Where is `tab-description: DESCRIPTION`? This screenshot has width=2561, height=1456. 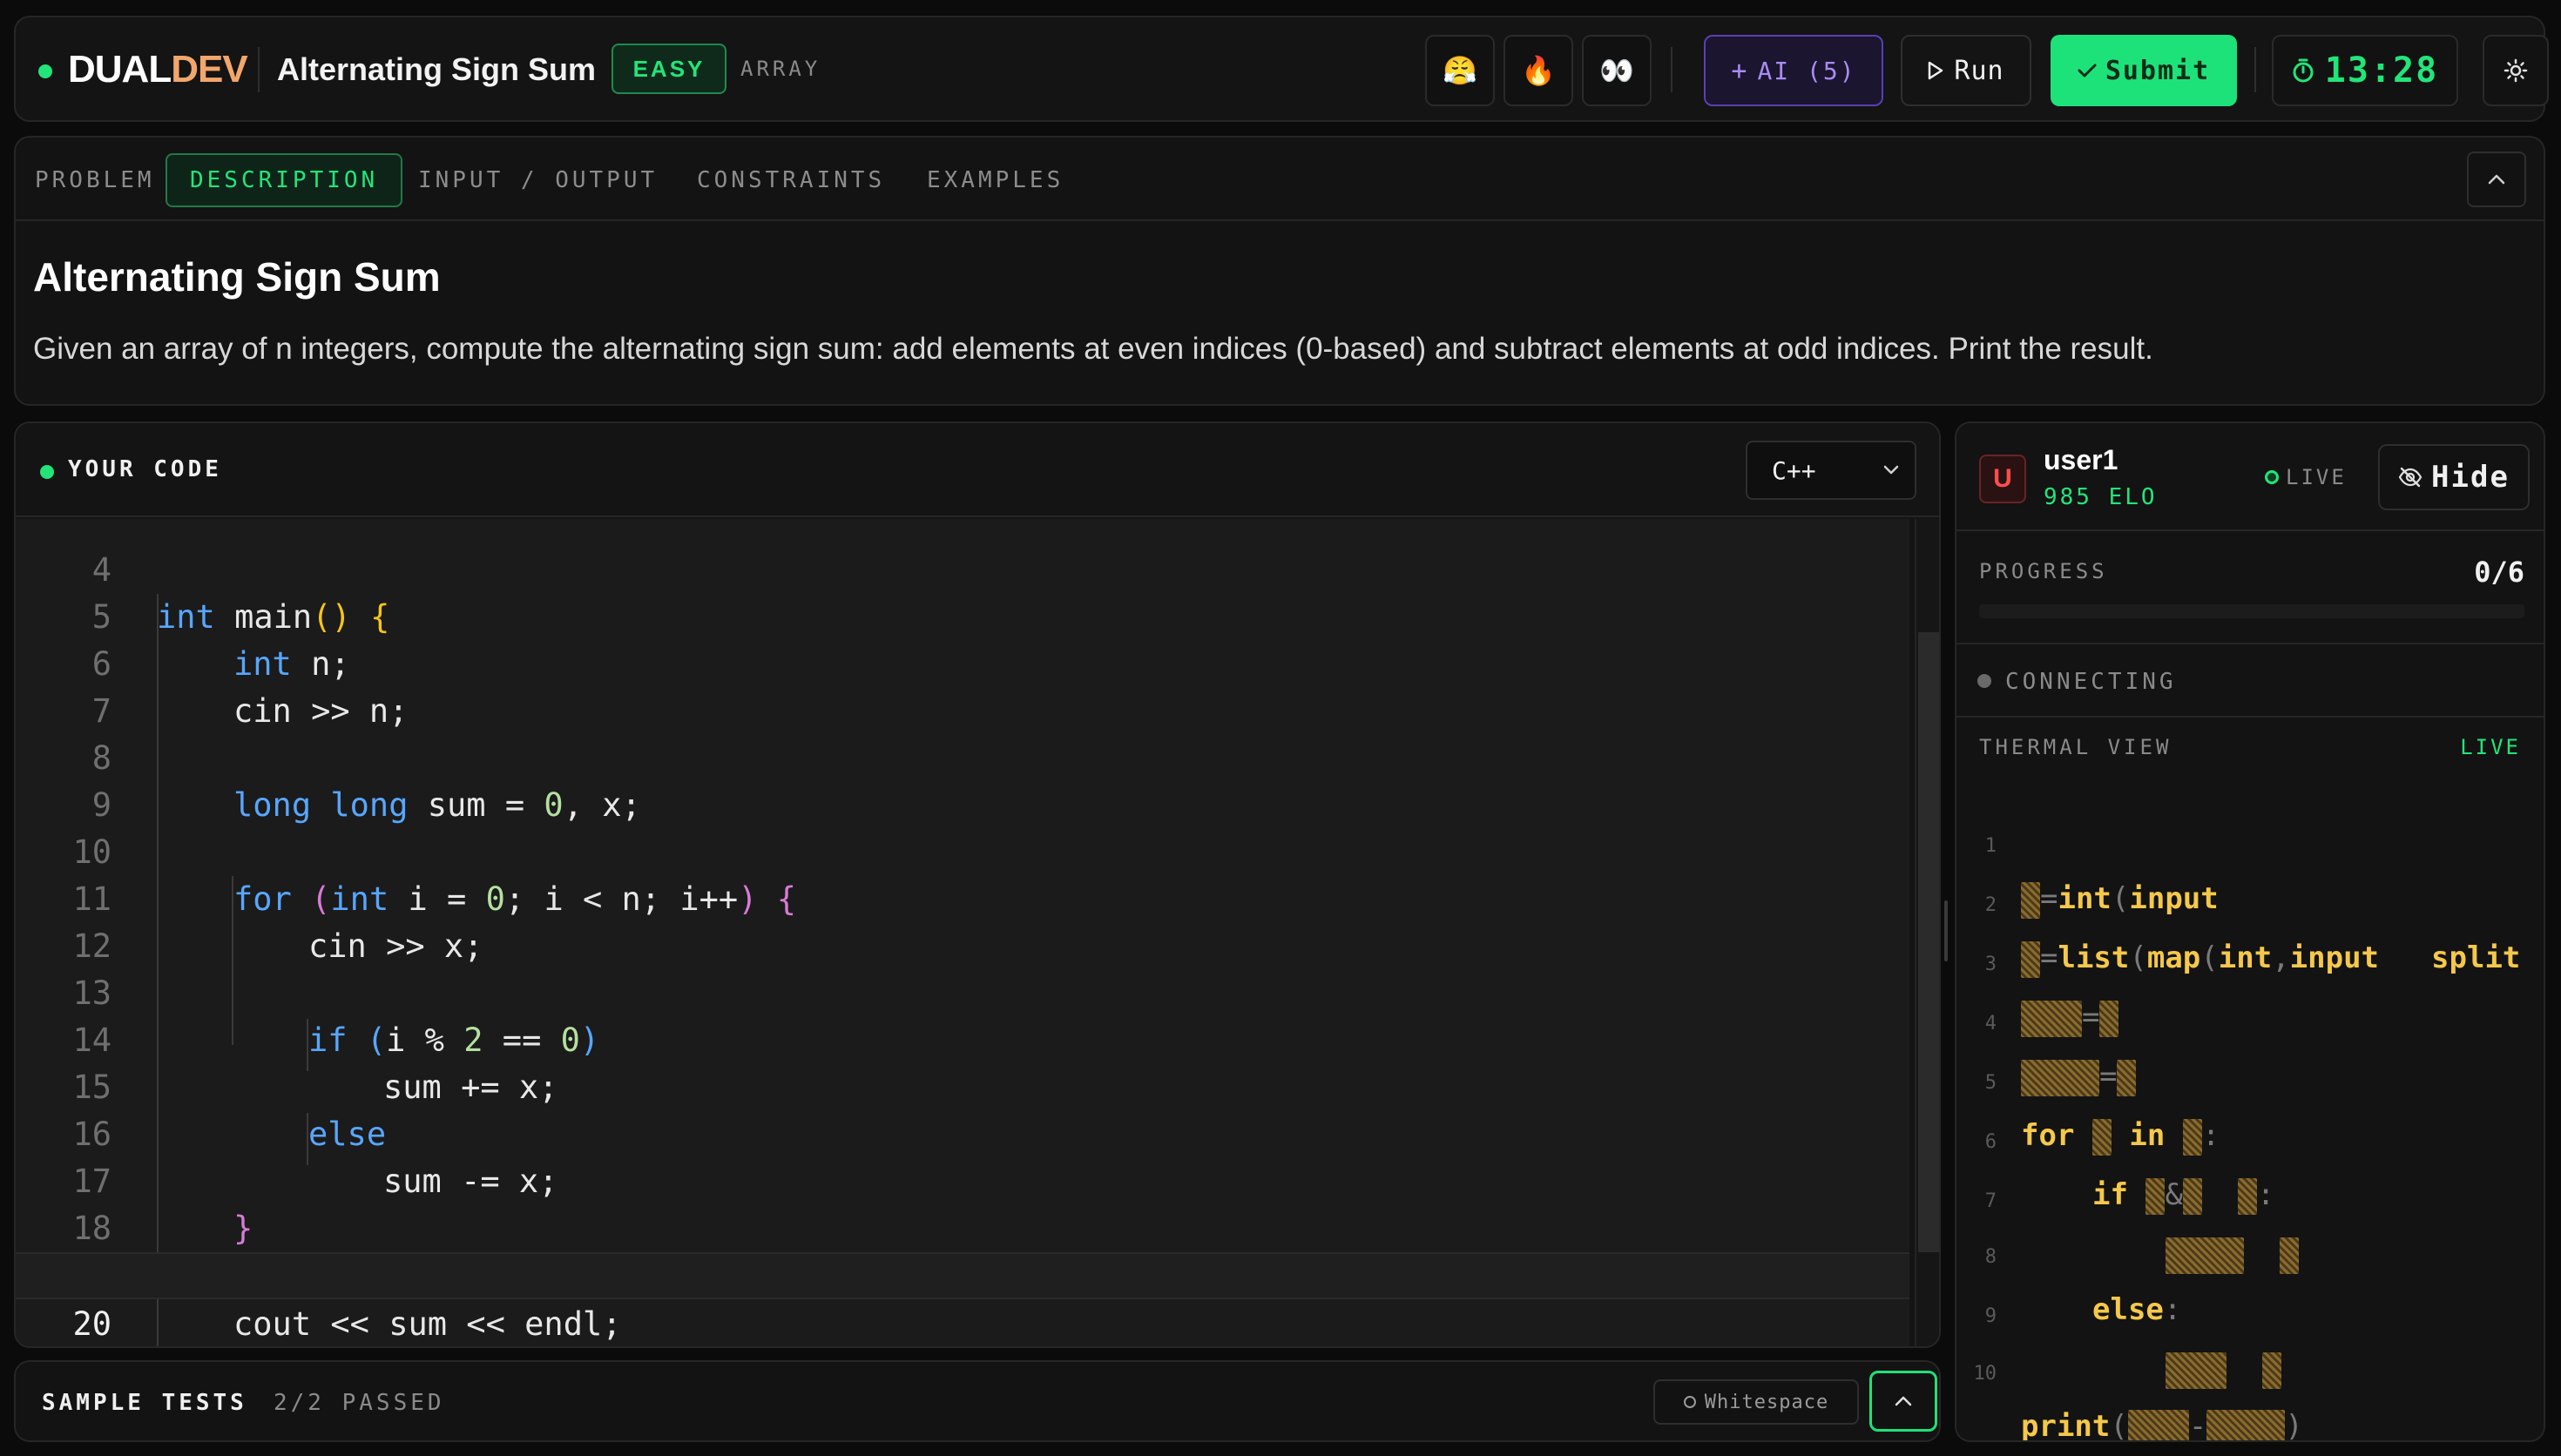
tab-description: DESCRIPTION is located at coordinates (284, 180).